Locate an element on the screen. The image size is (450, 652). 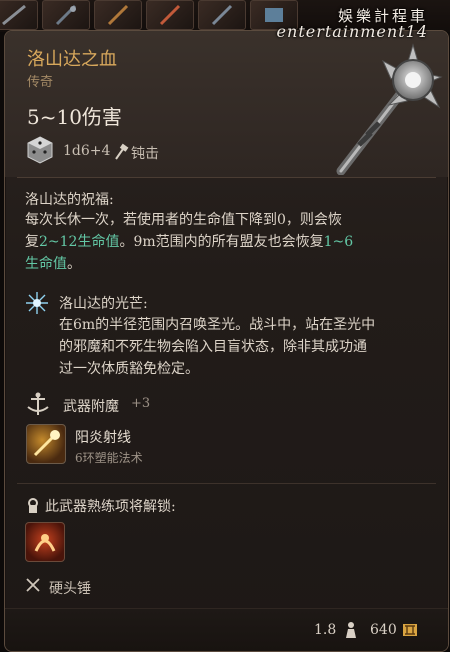
damage-range: 5~10伤害 is located at coordinates (74, 117).